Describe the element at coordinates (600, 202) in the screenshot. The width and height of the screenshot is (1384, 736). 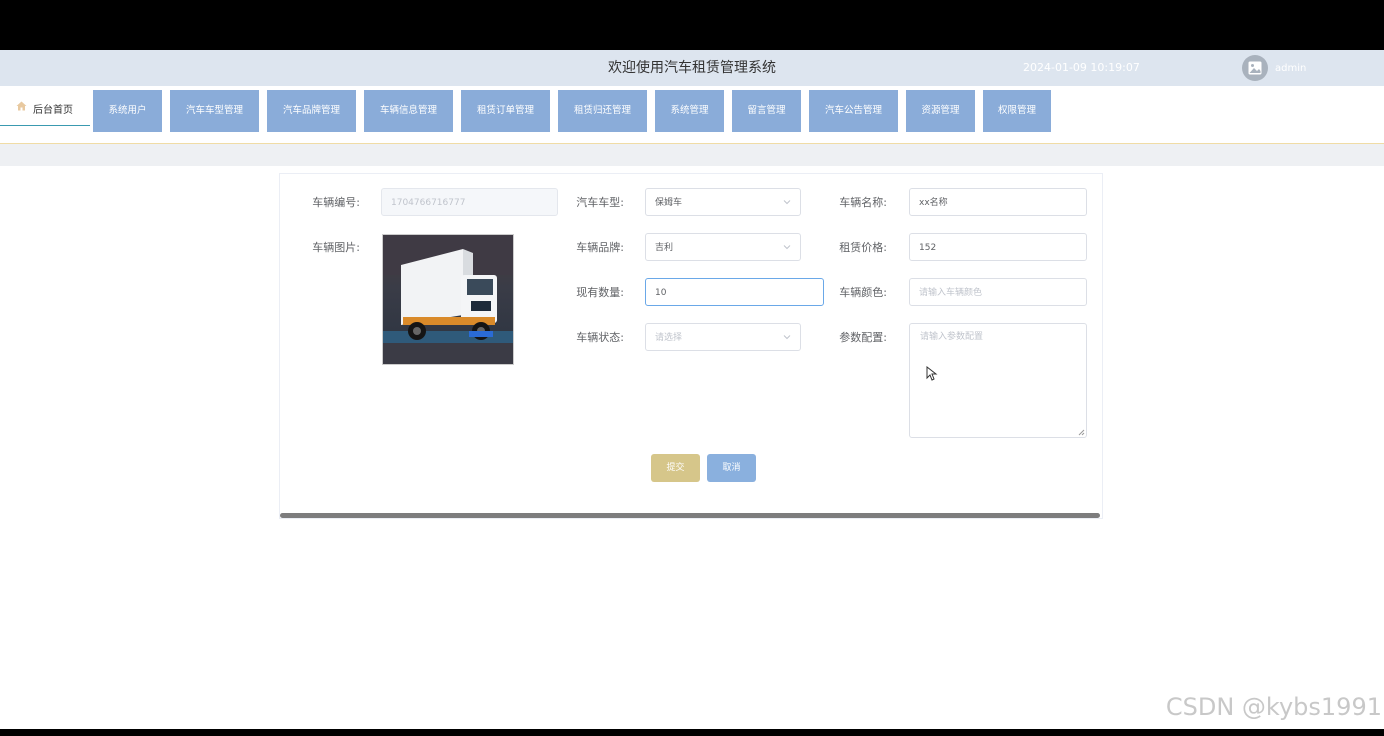
I see `car-type-label: 汽车车型:` at that location.